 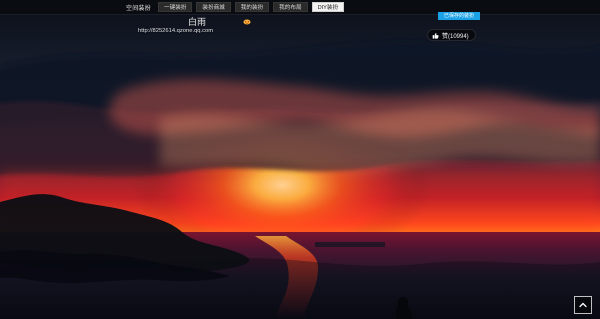 I want to click on space-url: http://8252614.qzone.qq.com, so click(x=175, y=31).